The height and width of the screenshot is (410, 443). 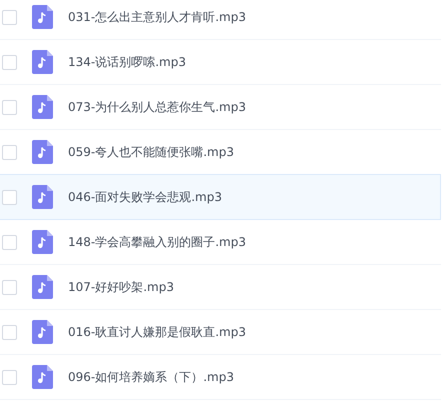 I want to click on file-name: 046-面对失败学会悲观.mp3, so click(x=145, y=197).